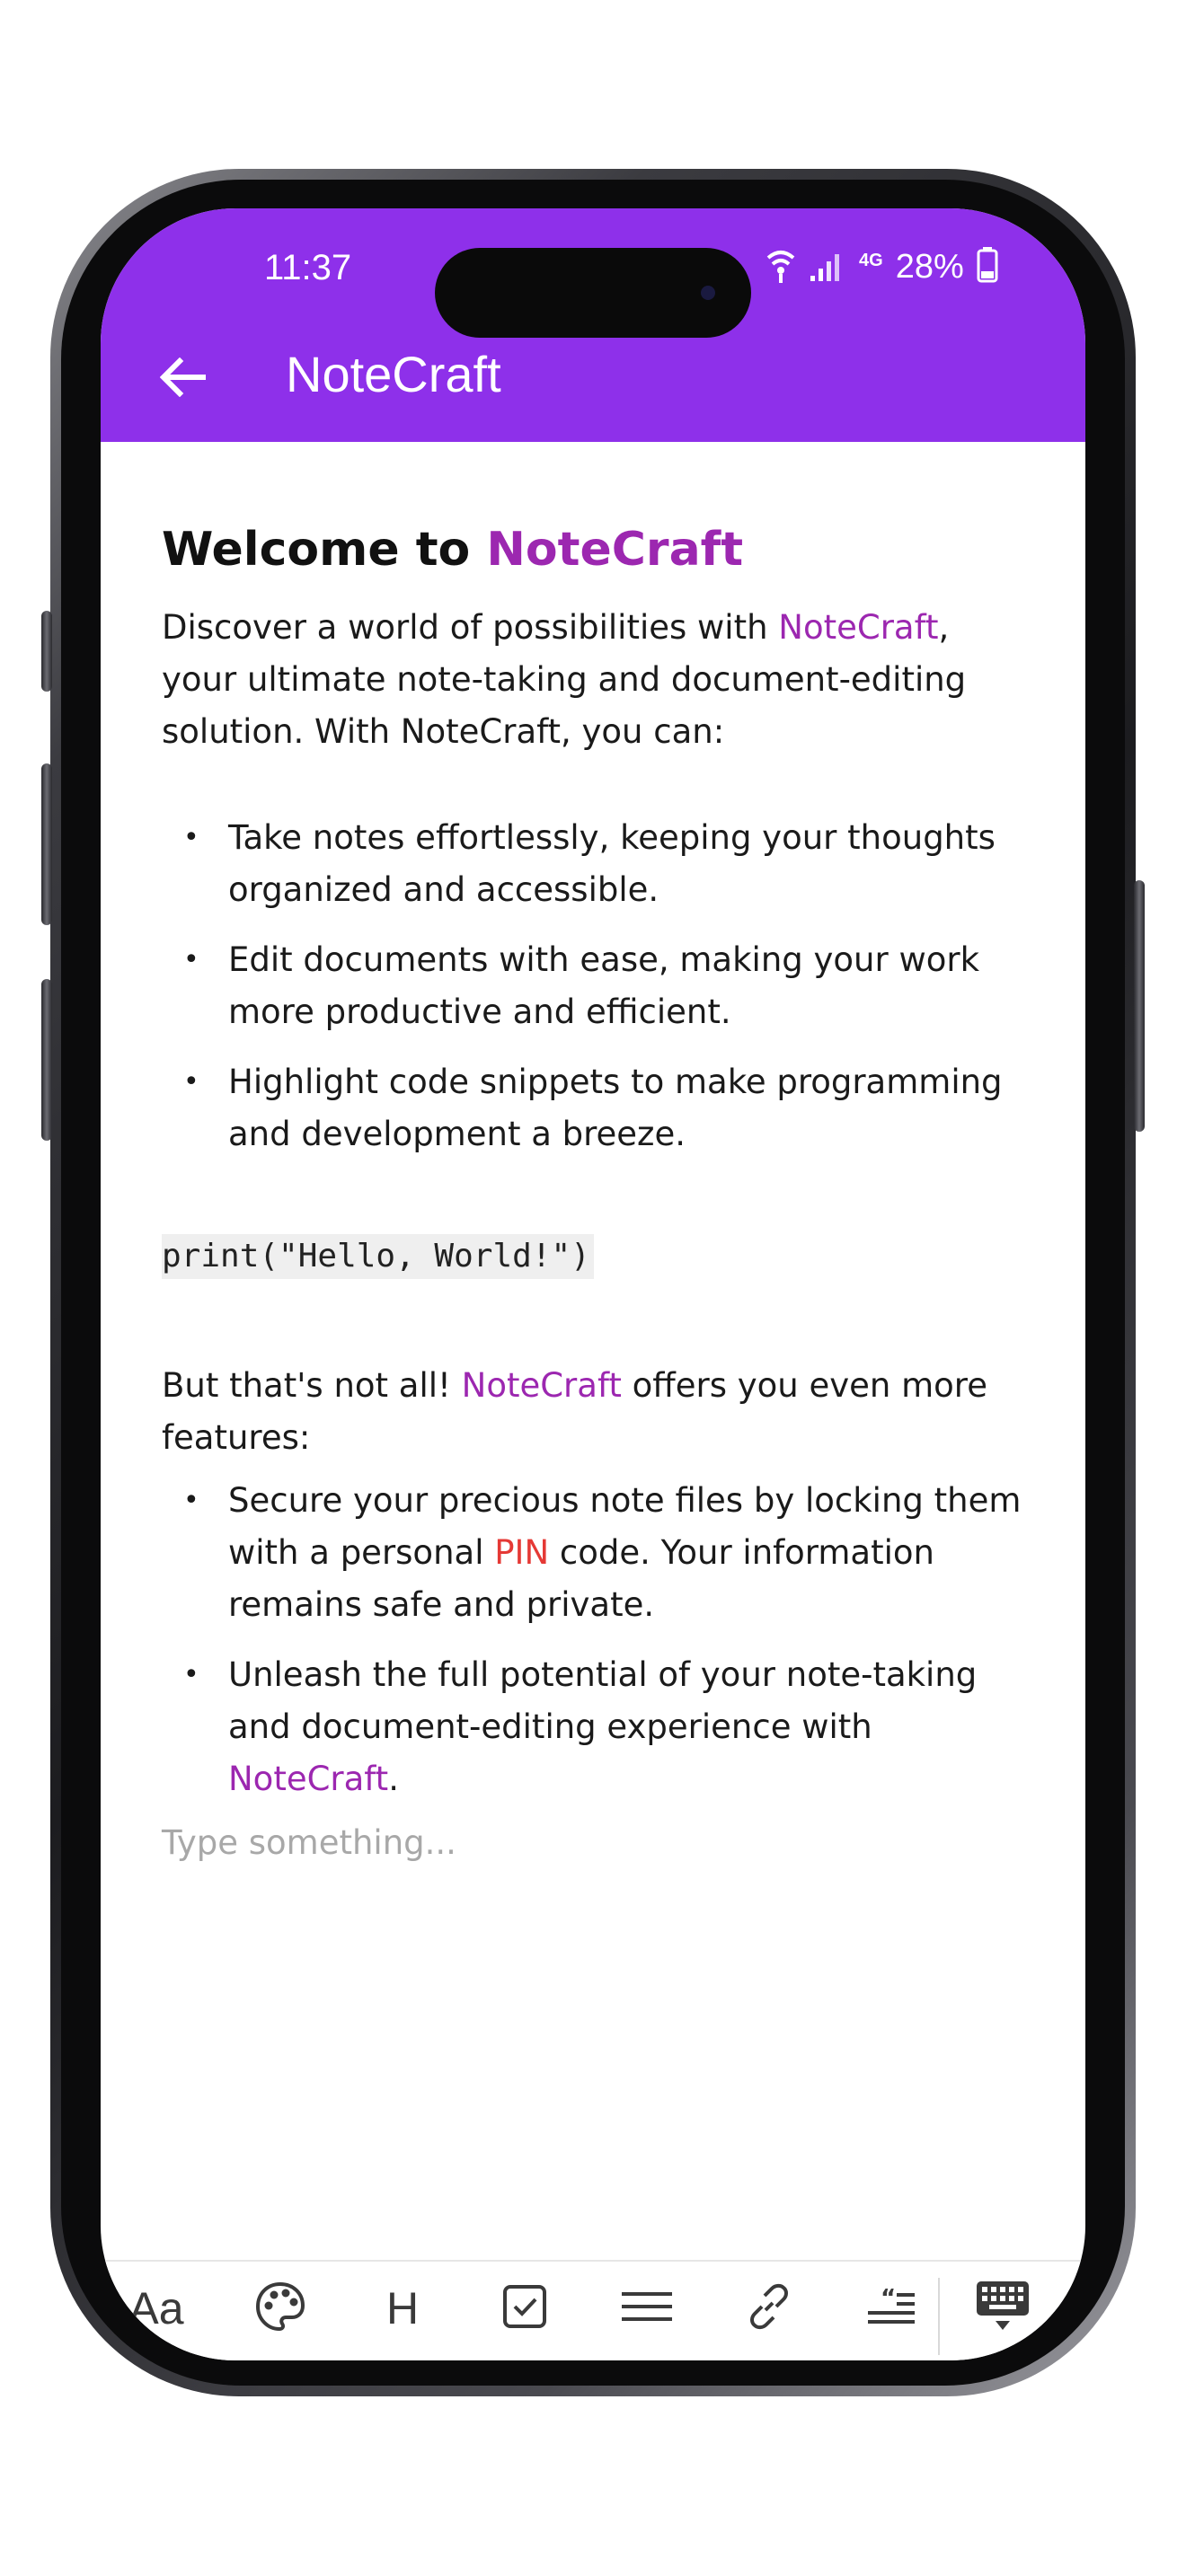 This screenshot has height=2576, width=1186. I want to click on heading-brand: NoteCraft, so click(615, 550).